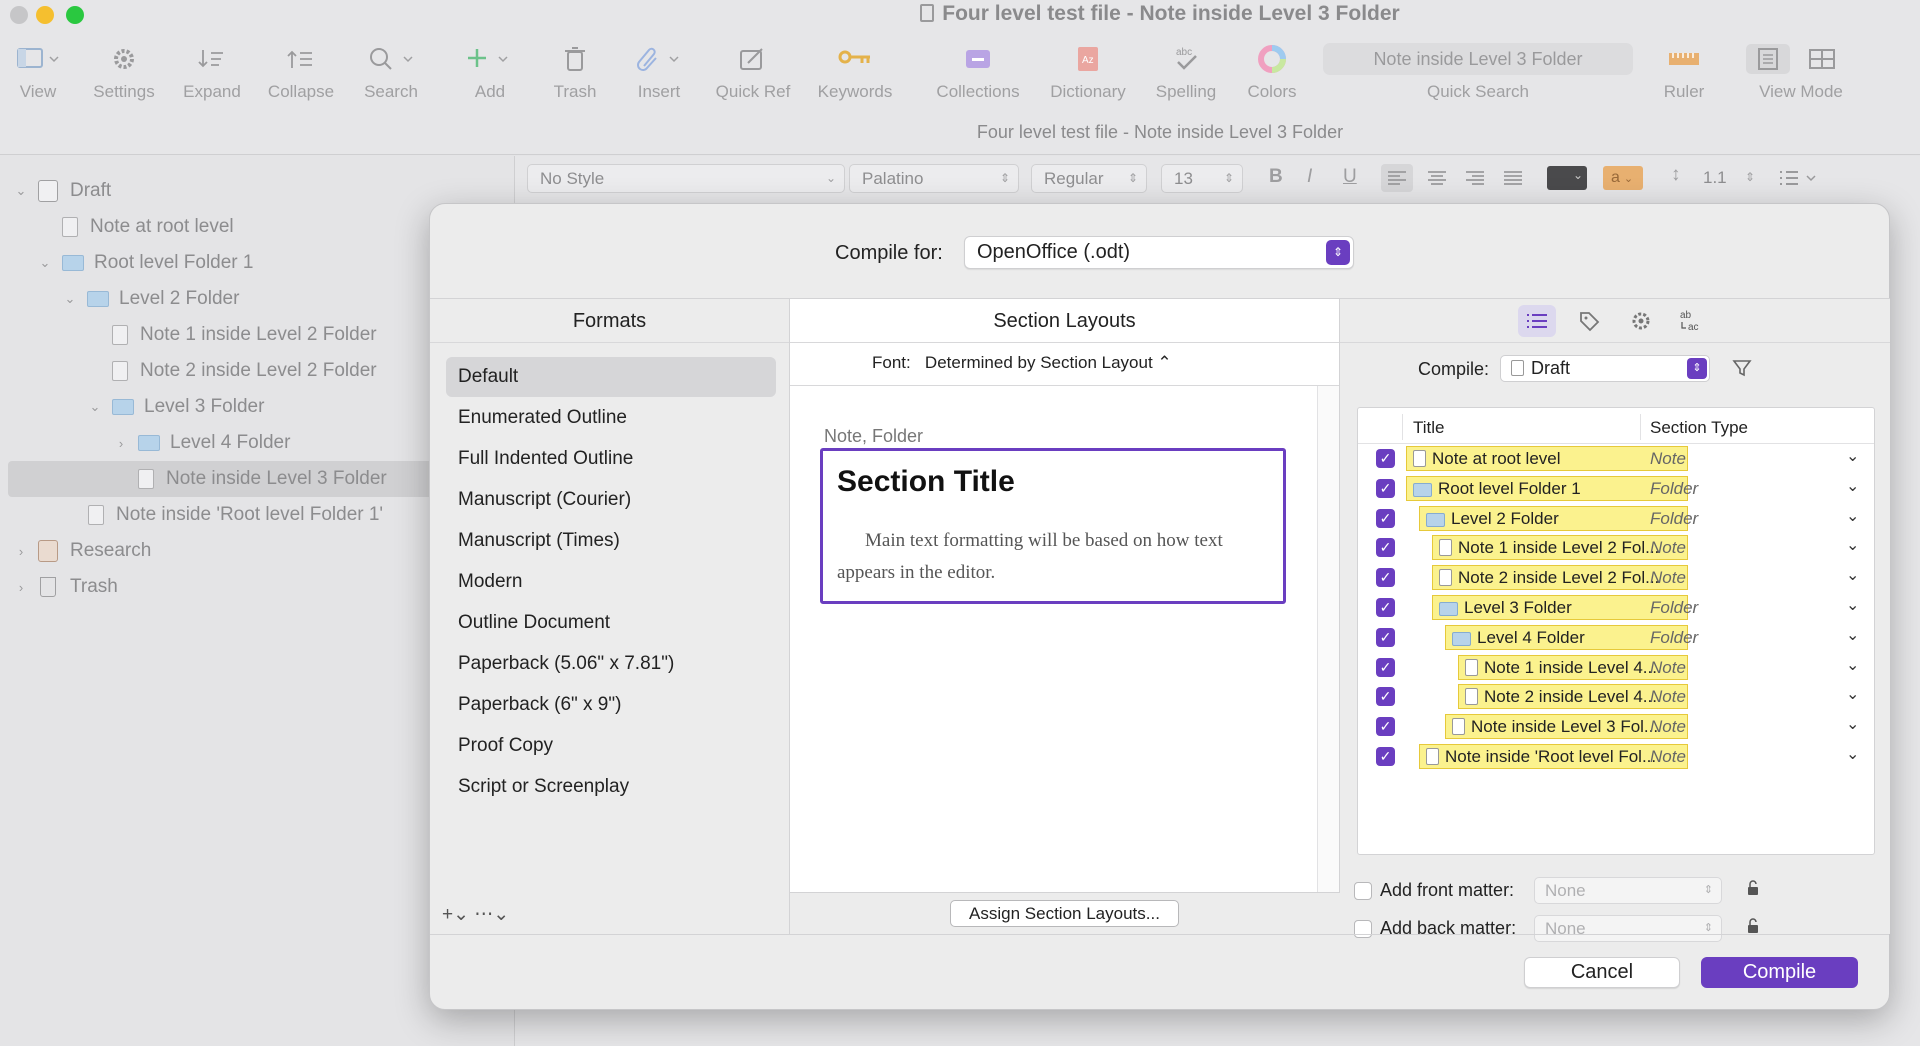 The height and width of the screenshot is (1046, 1920). What do you see at coordinates (1641, 321) in the screenshot?
I see `tab-options` at bounding box center [1641, 321].